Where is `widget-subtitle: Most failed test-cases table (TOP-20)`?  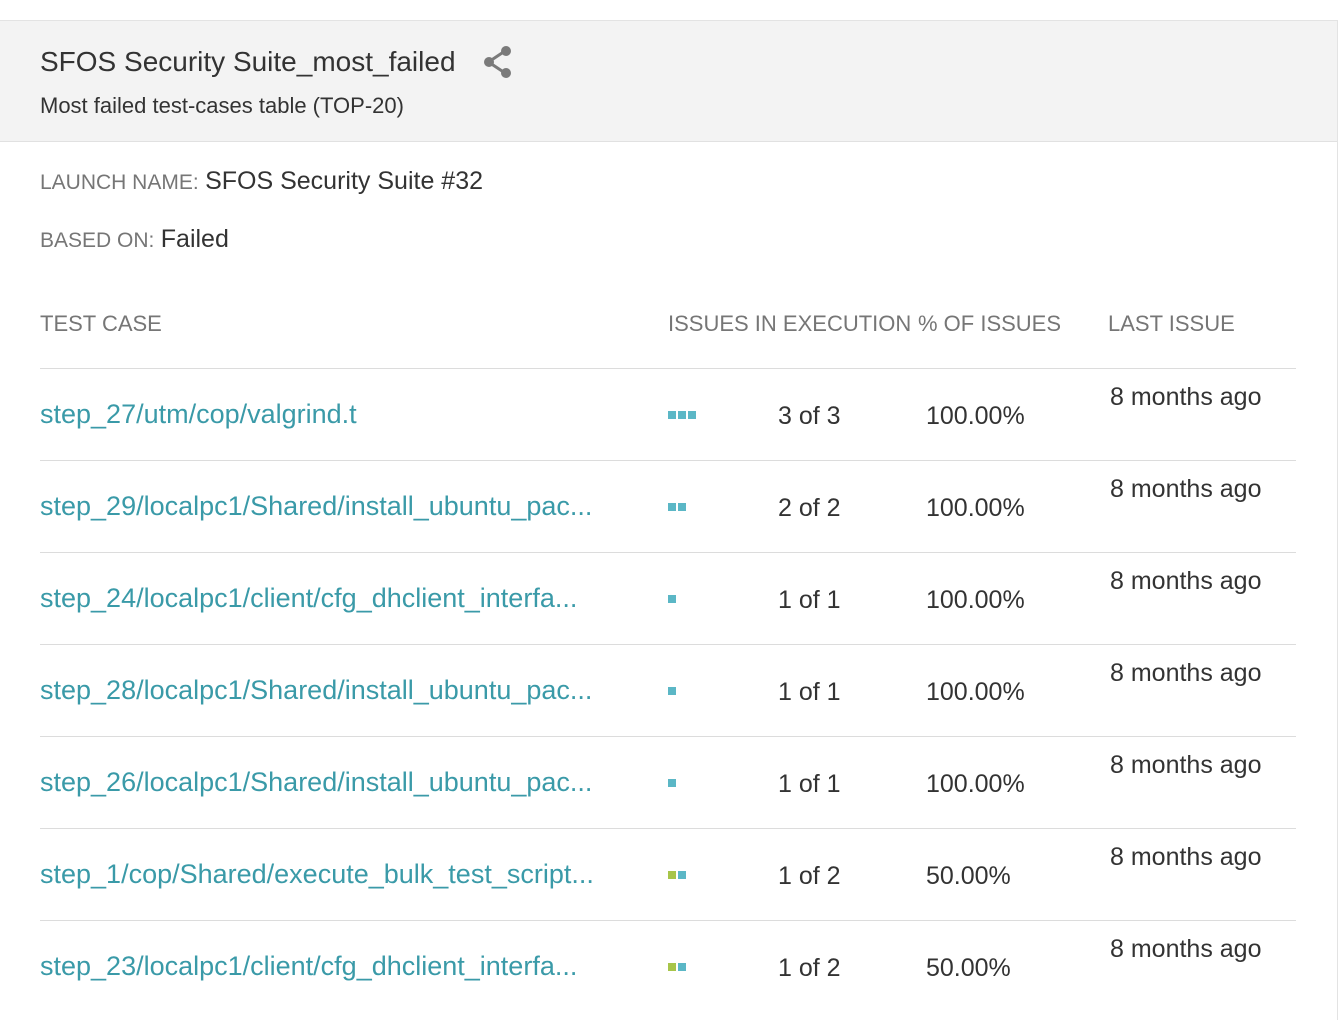
widget-subtitle: Most failed test-cases table (TOP-20) is located at coordinates (222, 105).